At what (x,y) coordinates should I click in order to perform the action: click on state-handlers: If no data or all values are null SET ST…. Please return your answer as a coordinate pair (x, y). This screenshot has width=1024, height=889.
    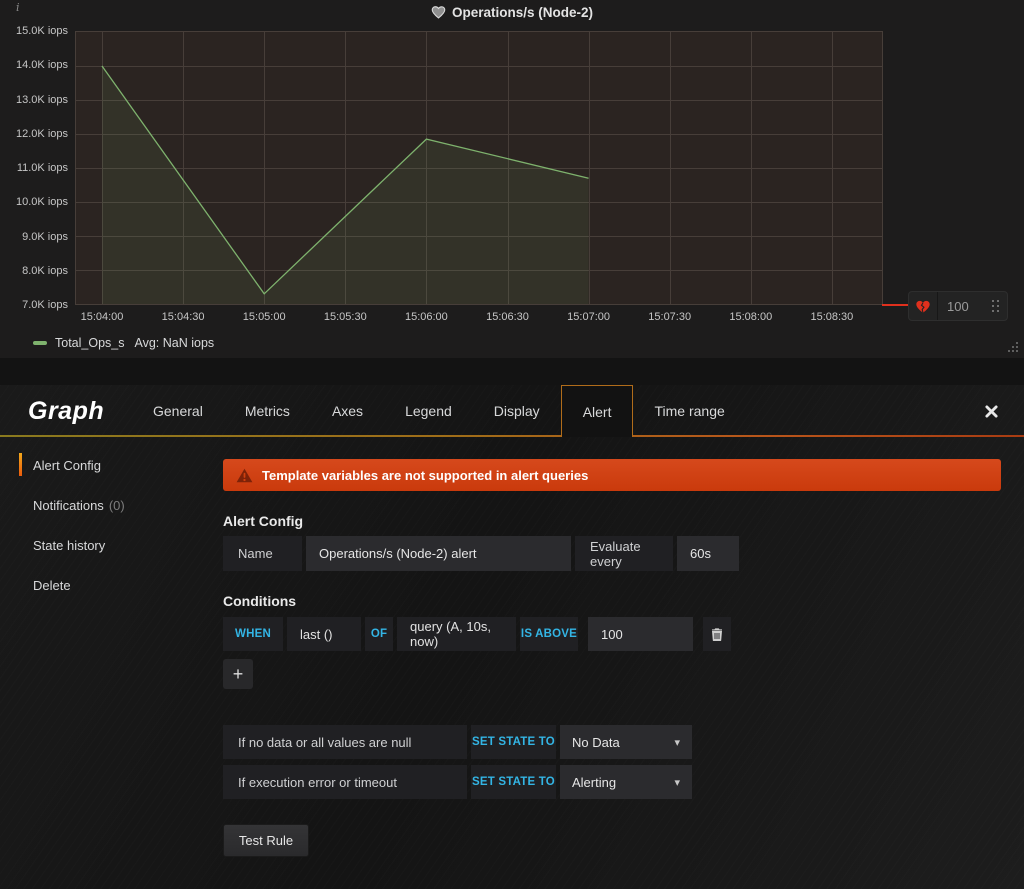
    Looking at the image, I should click on (612, 762).